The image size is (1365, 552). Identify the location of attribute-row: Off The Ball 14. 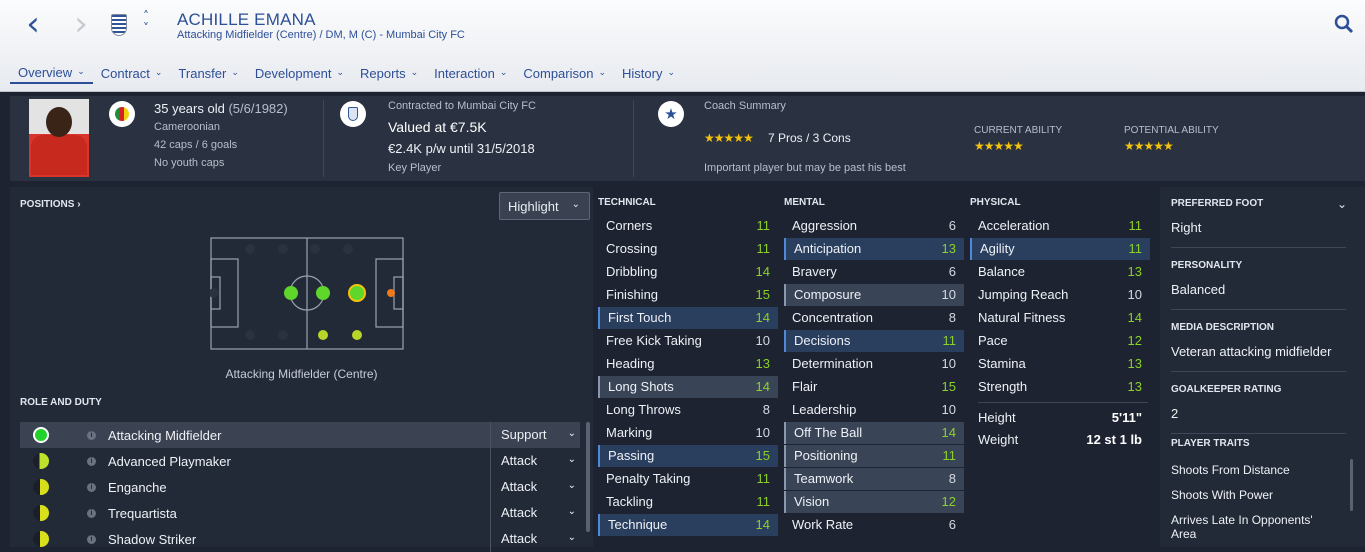
(874, 433).